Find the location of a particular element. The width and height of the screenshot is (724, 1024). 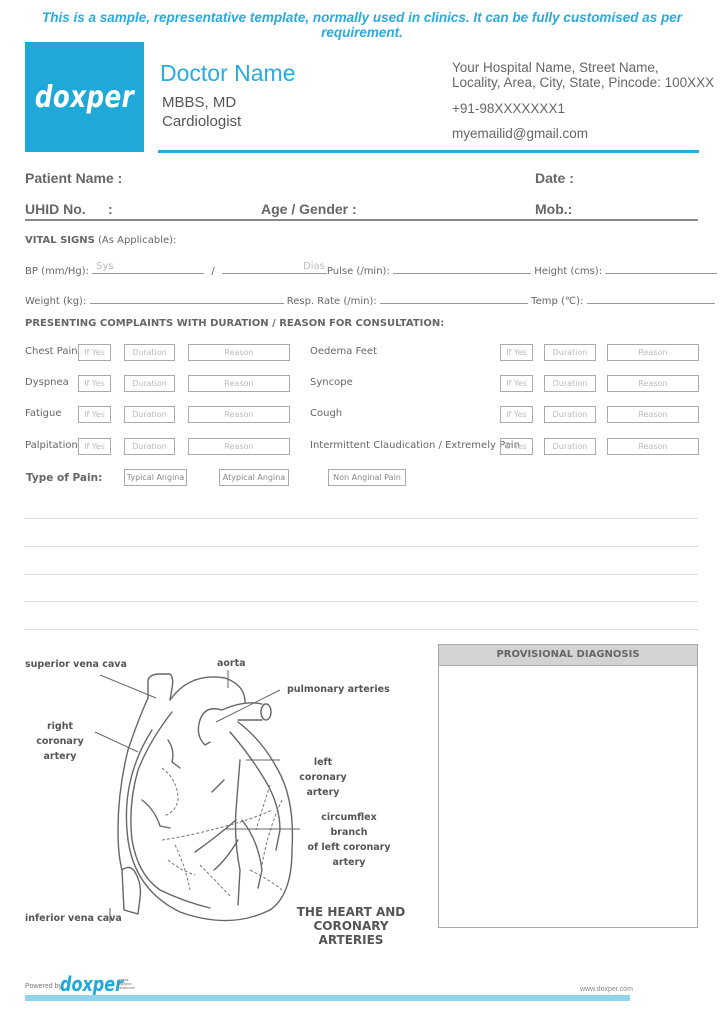

patient-name-label: Patient Name : is located at coordinates (74, 178).